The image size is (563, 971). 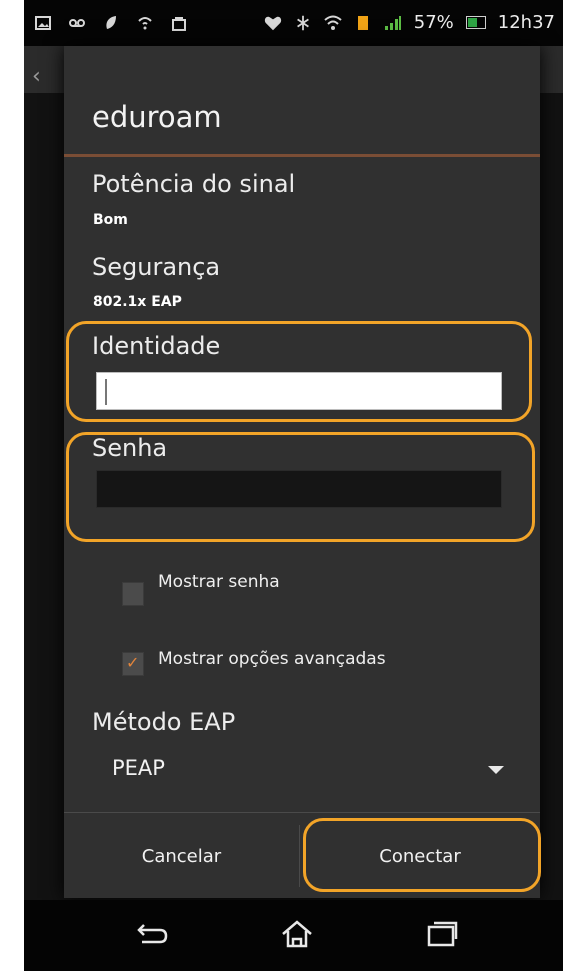 What do you see at coordinates (433, 22) in the screenshot?
I see `battery-percent: 57%` at bounding box center [433, 22].